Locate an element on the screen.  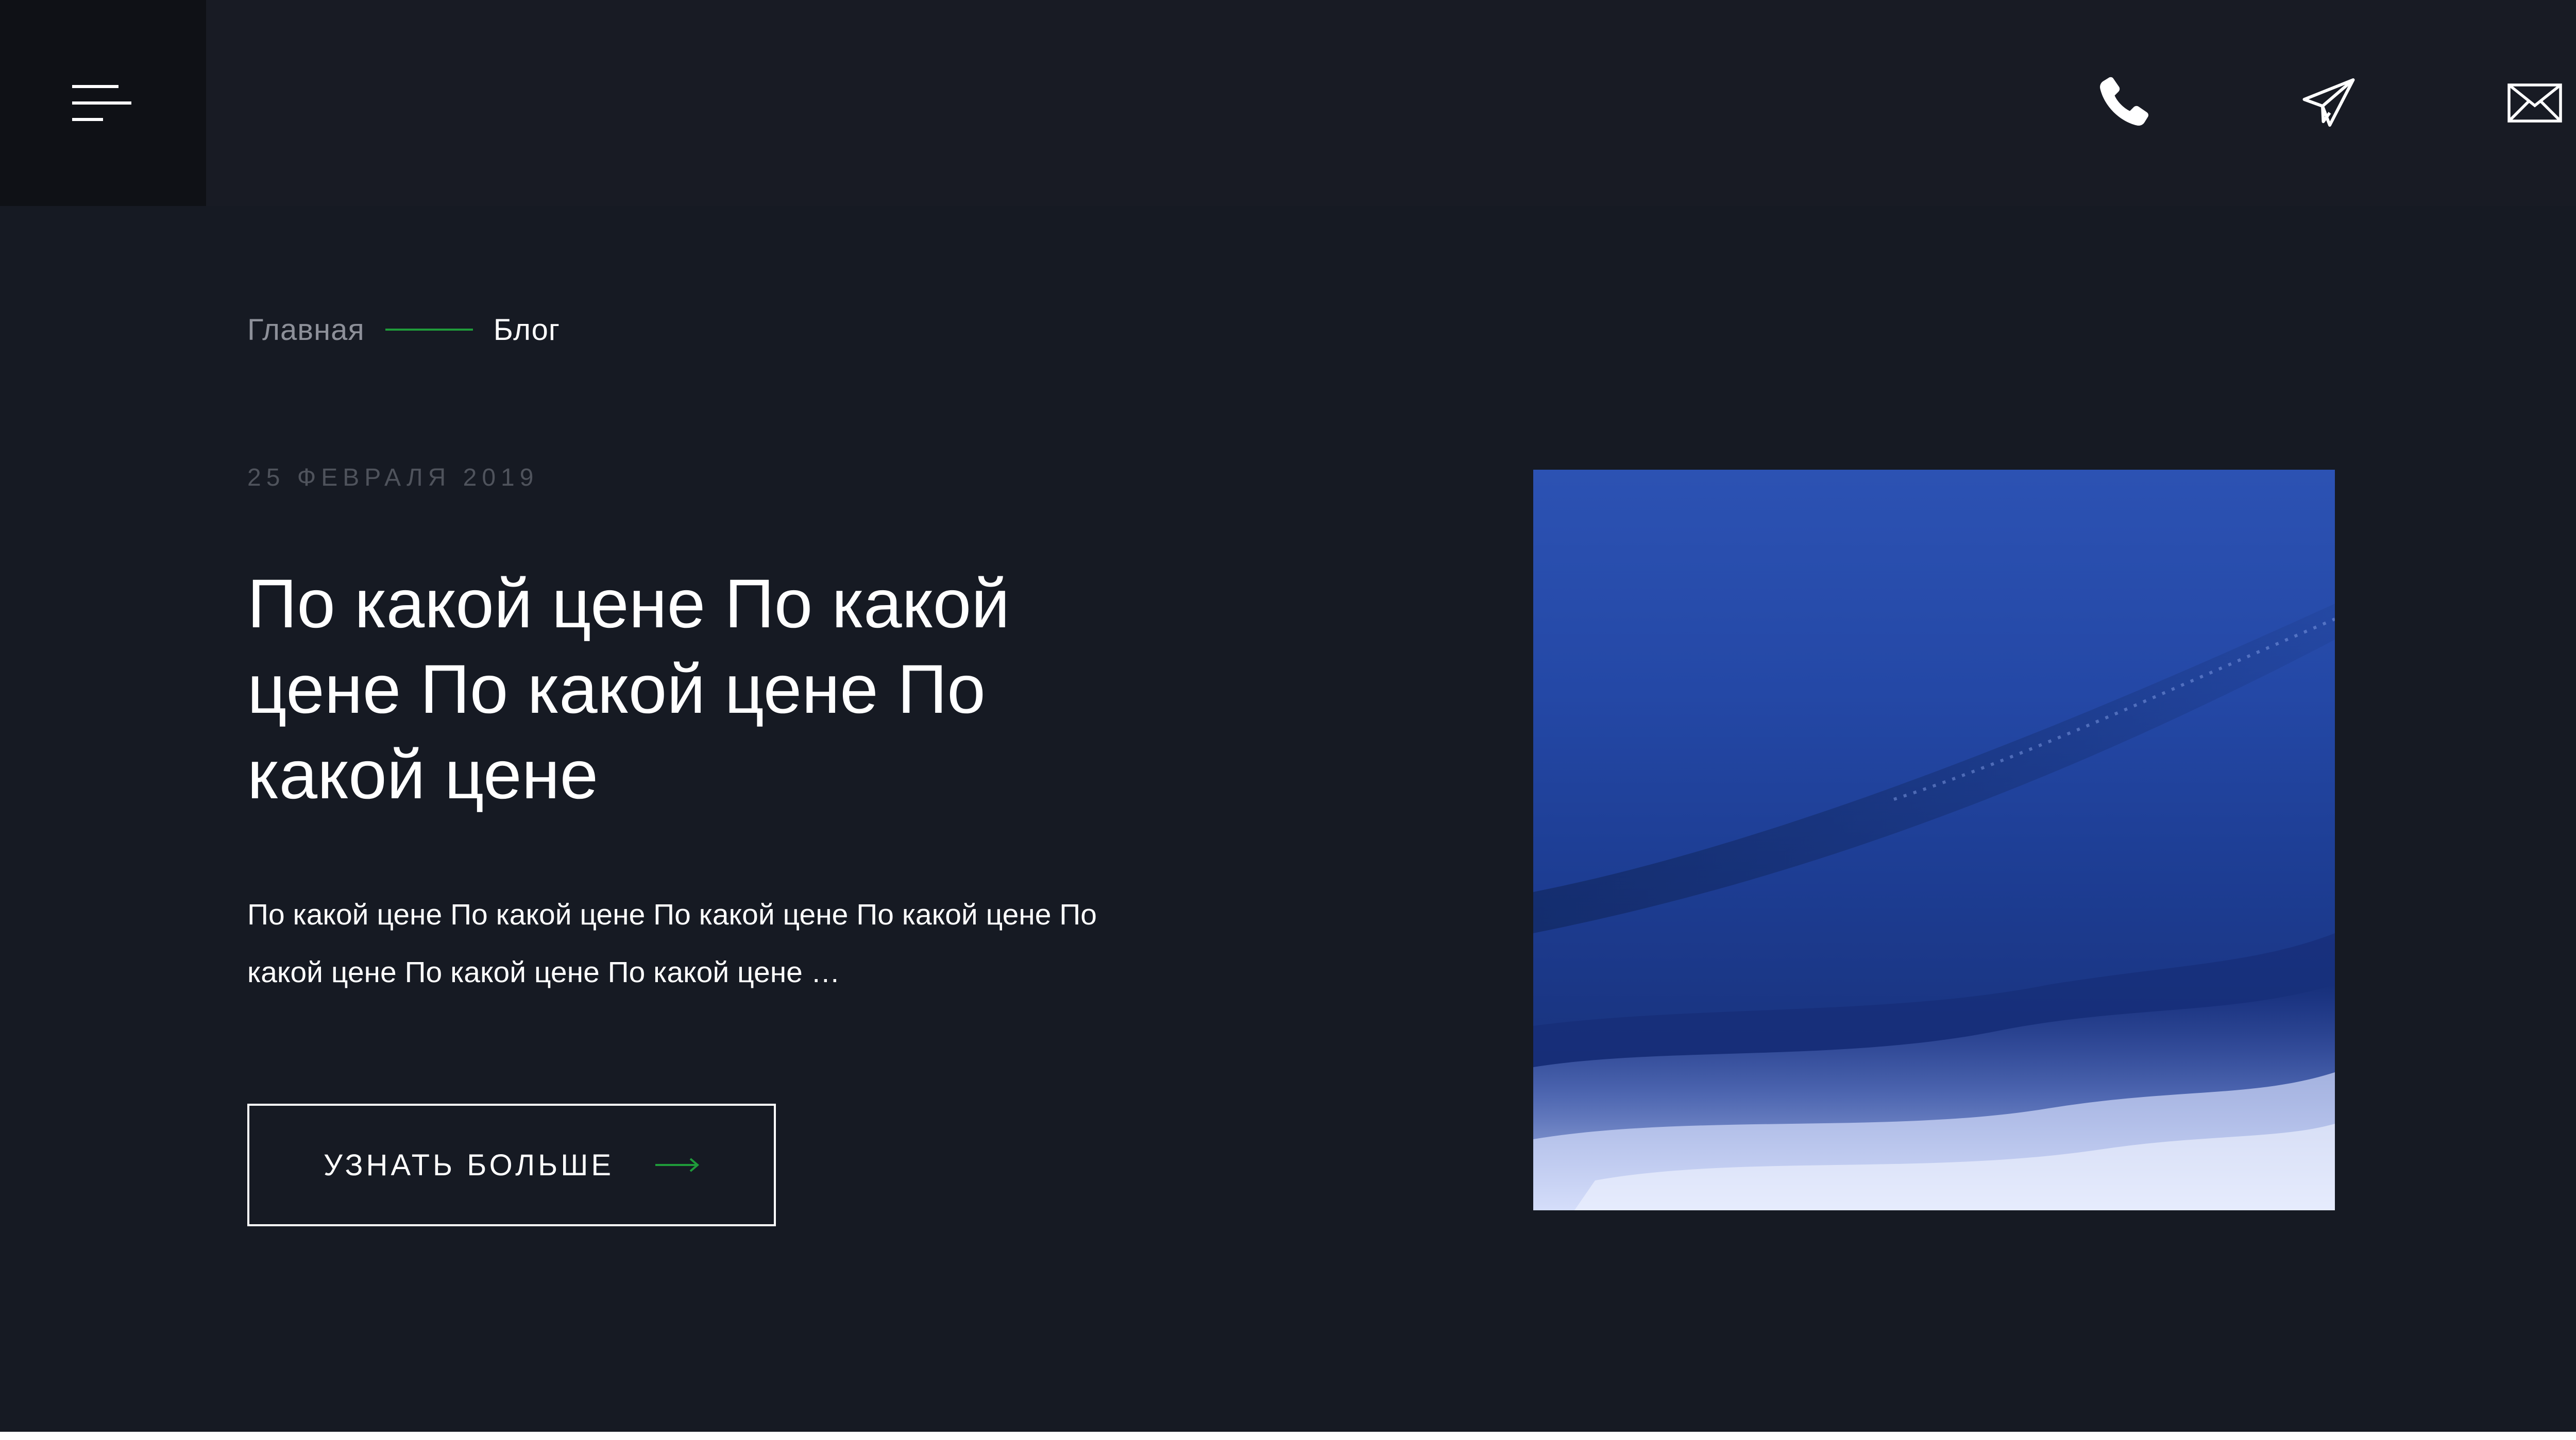
hamburger-menu-icon is located at coordinates (101, 103).